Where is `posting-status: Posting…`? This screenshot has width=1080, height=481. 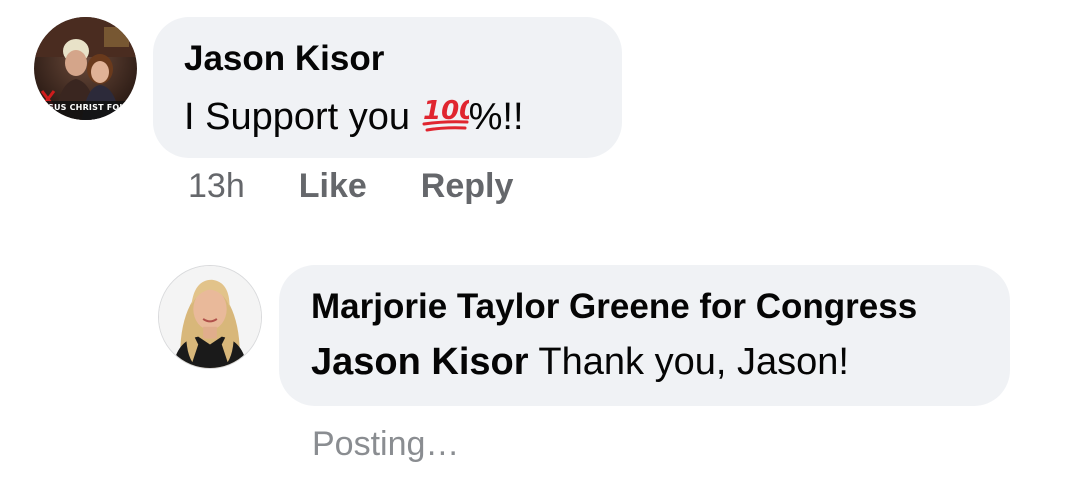 posting-status: Posting… is located at coordinates (386, 444).